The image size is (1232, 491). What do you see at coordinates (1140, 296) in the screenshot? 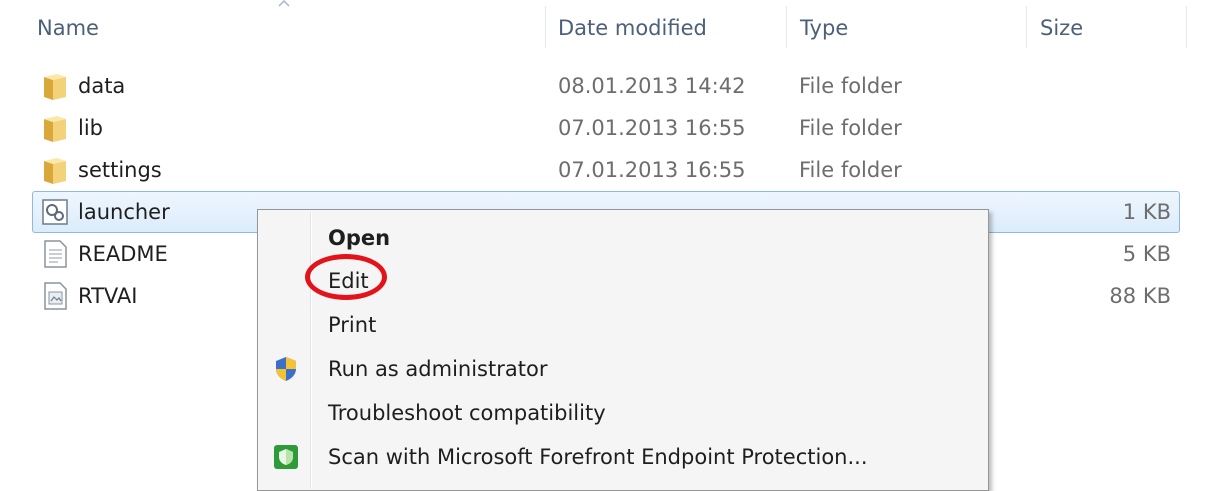
I see `file-size: 88 KB` at bounding box center [1140, 296].